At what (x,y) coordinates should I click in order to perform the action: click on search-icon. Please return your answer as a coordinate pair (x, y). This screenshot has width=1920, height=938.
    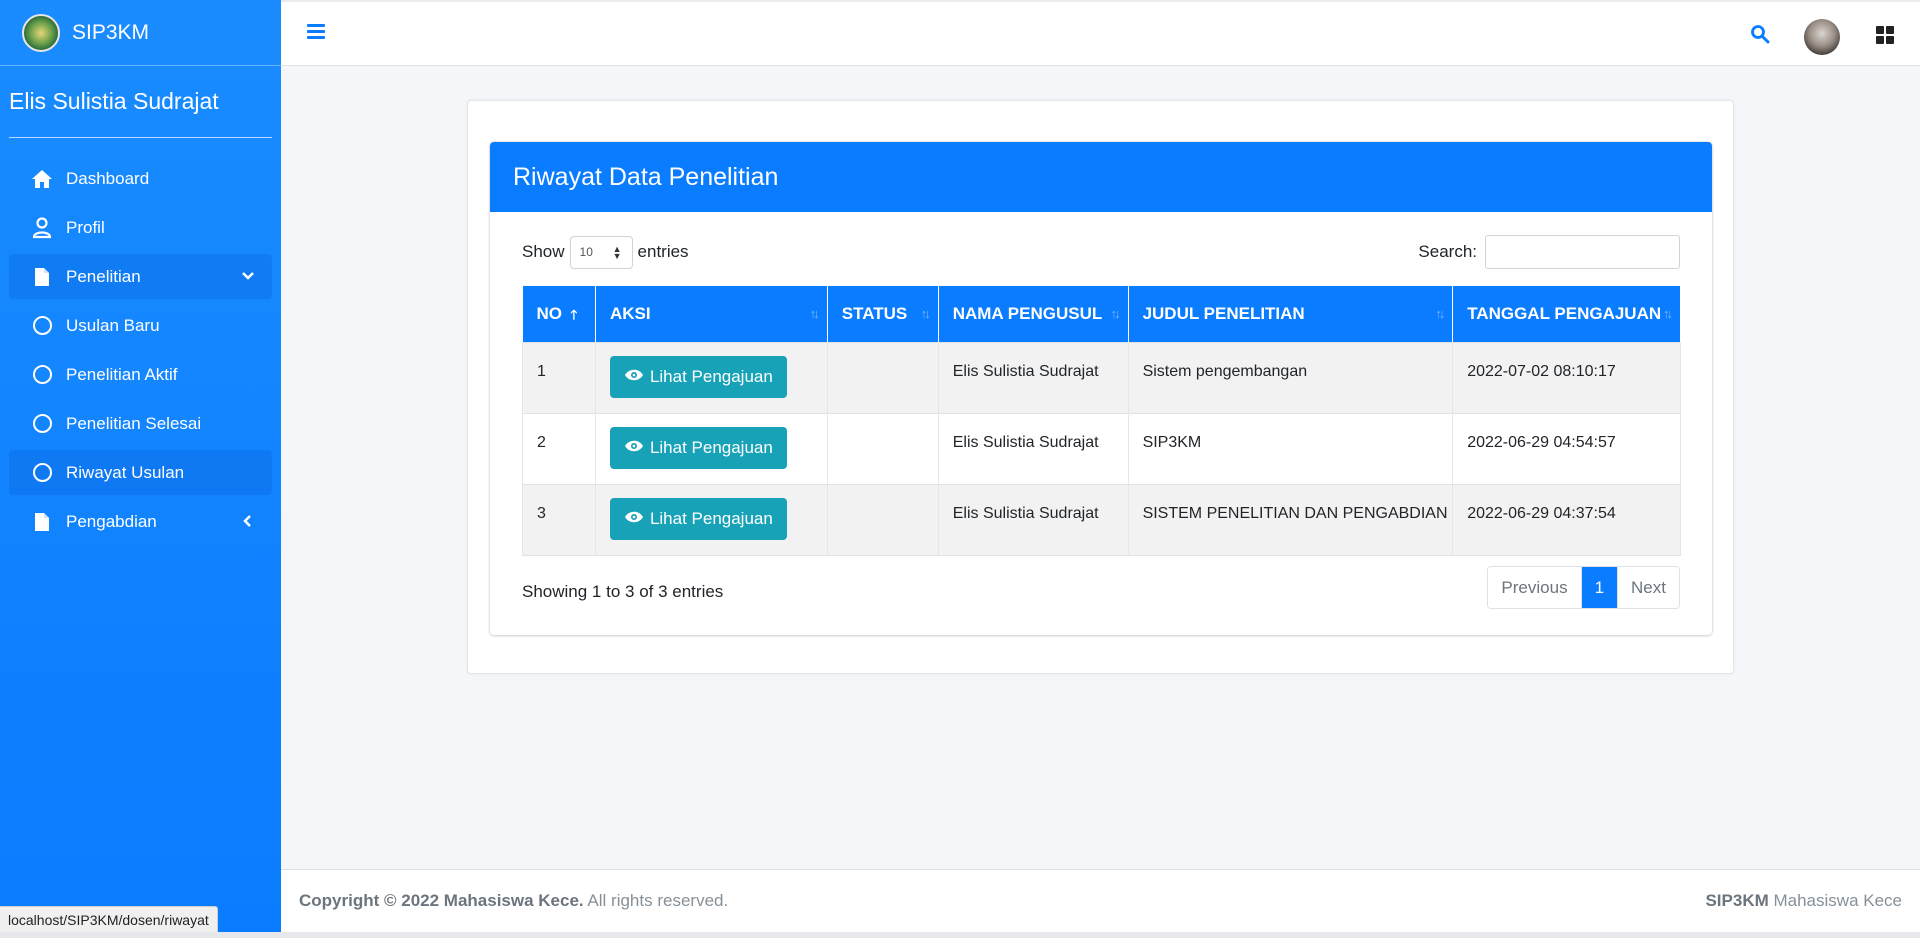
    Looking at the image, I should click on (1761, 35).